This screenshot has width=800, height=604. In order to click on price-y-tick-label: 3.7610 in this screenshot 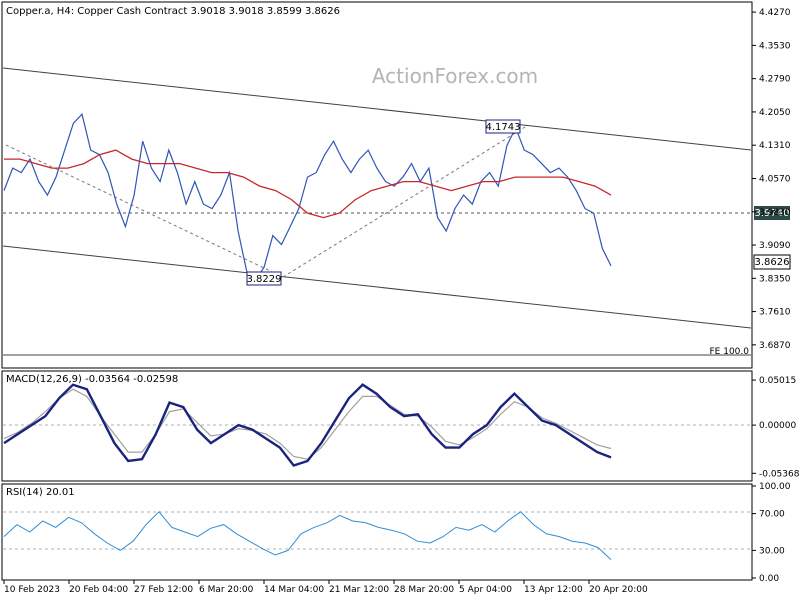, I will do `click(775, 313)`.